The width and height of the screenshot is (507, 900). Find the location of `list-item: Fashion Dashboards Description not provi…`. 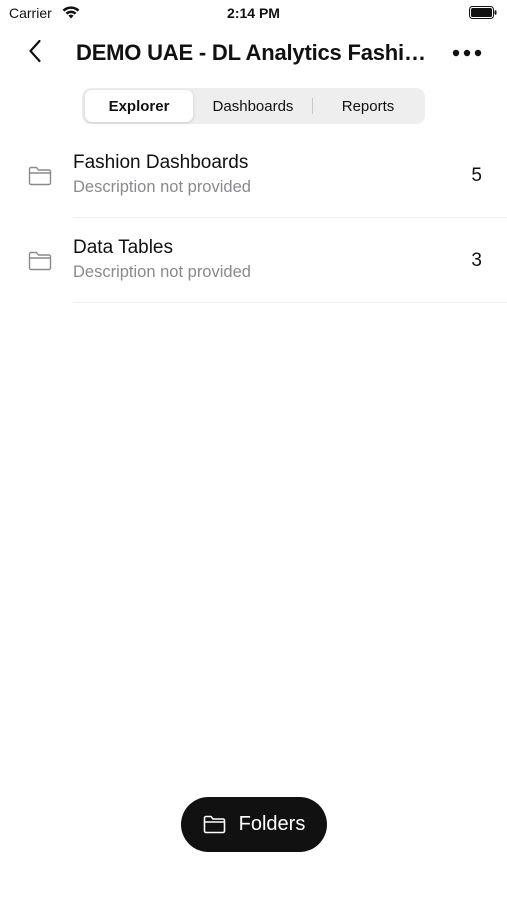

list-item: Fashion Dashboards Description not provi… is located at coordinates (253, 175).